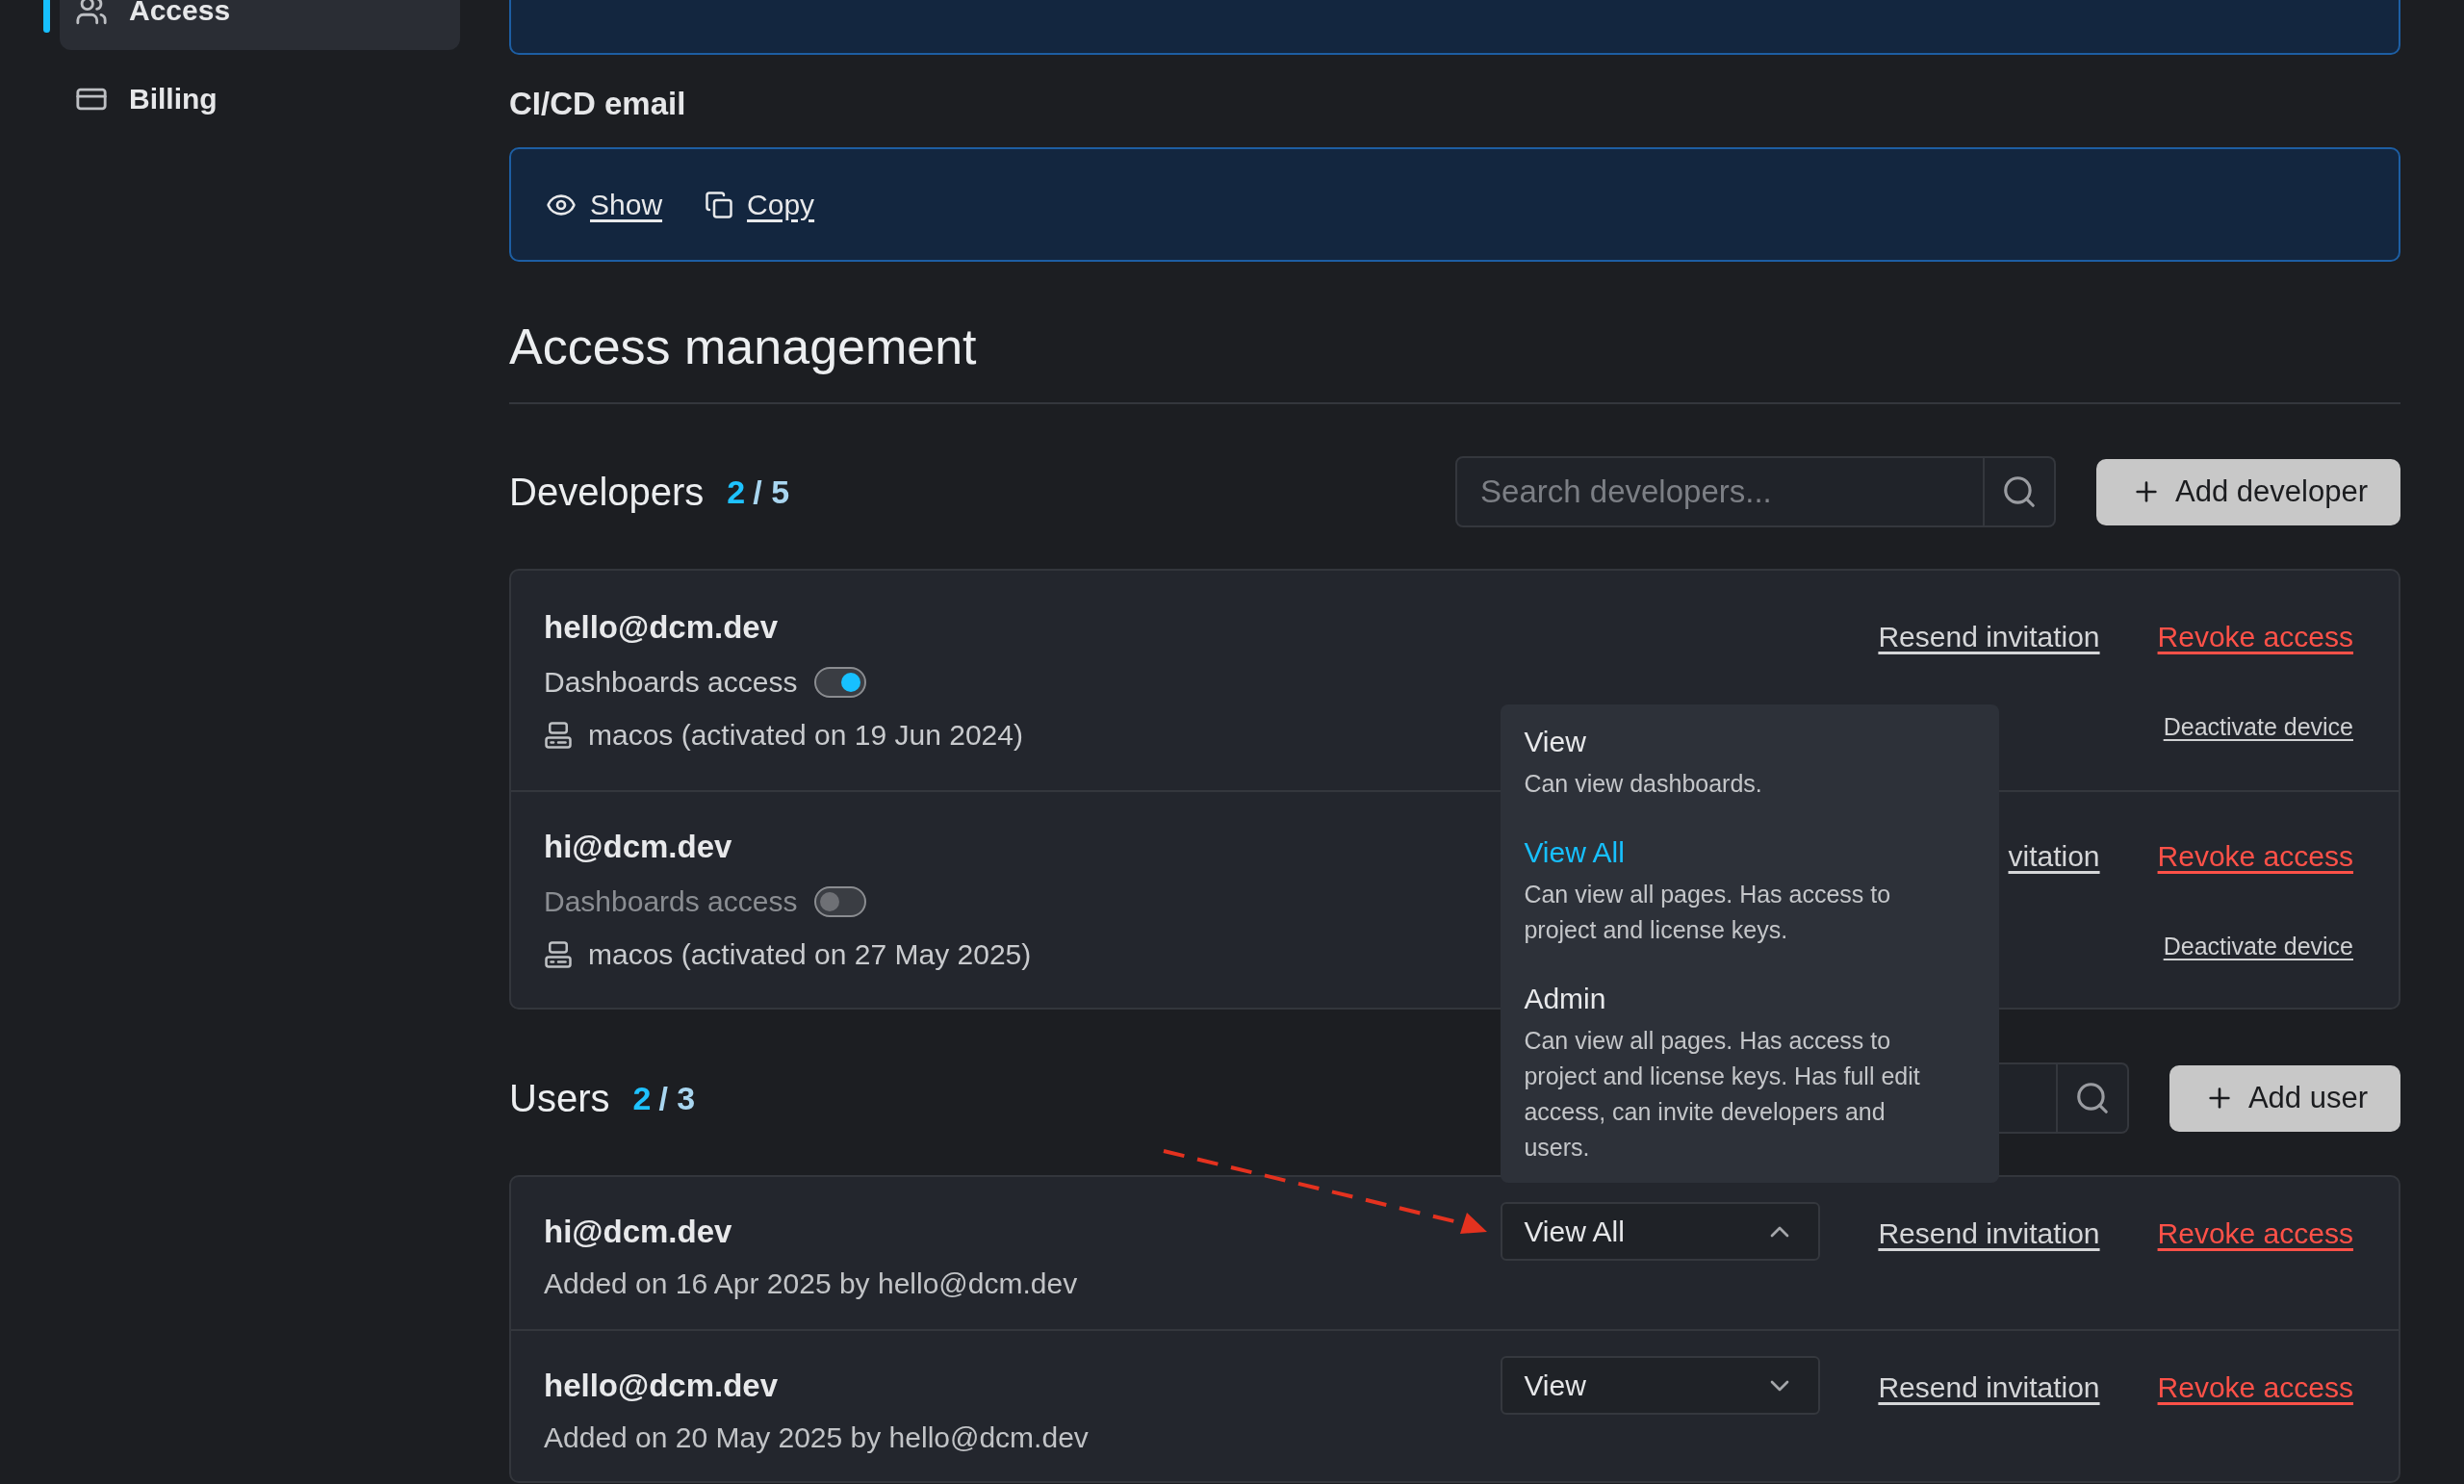 The width and height of the screenshot is (2464, 1484). What do you see at coordinates (677, 1098) in the screenshot?
I see `limit: / 3` at bounding box center [677, 1098].